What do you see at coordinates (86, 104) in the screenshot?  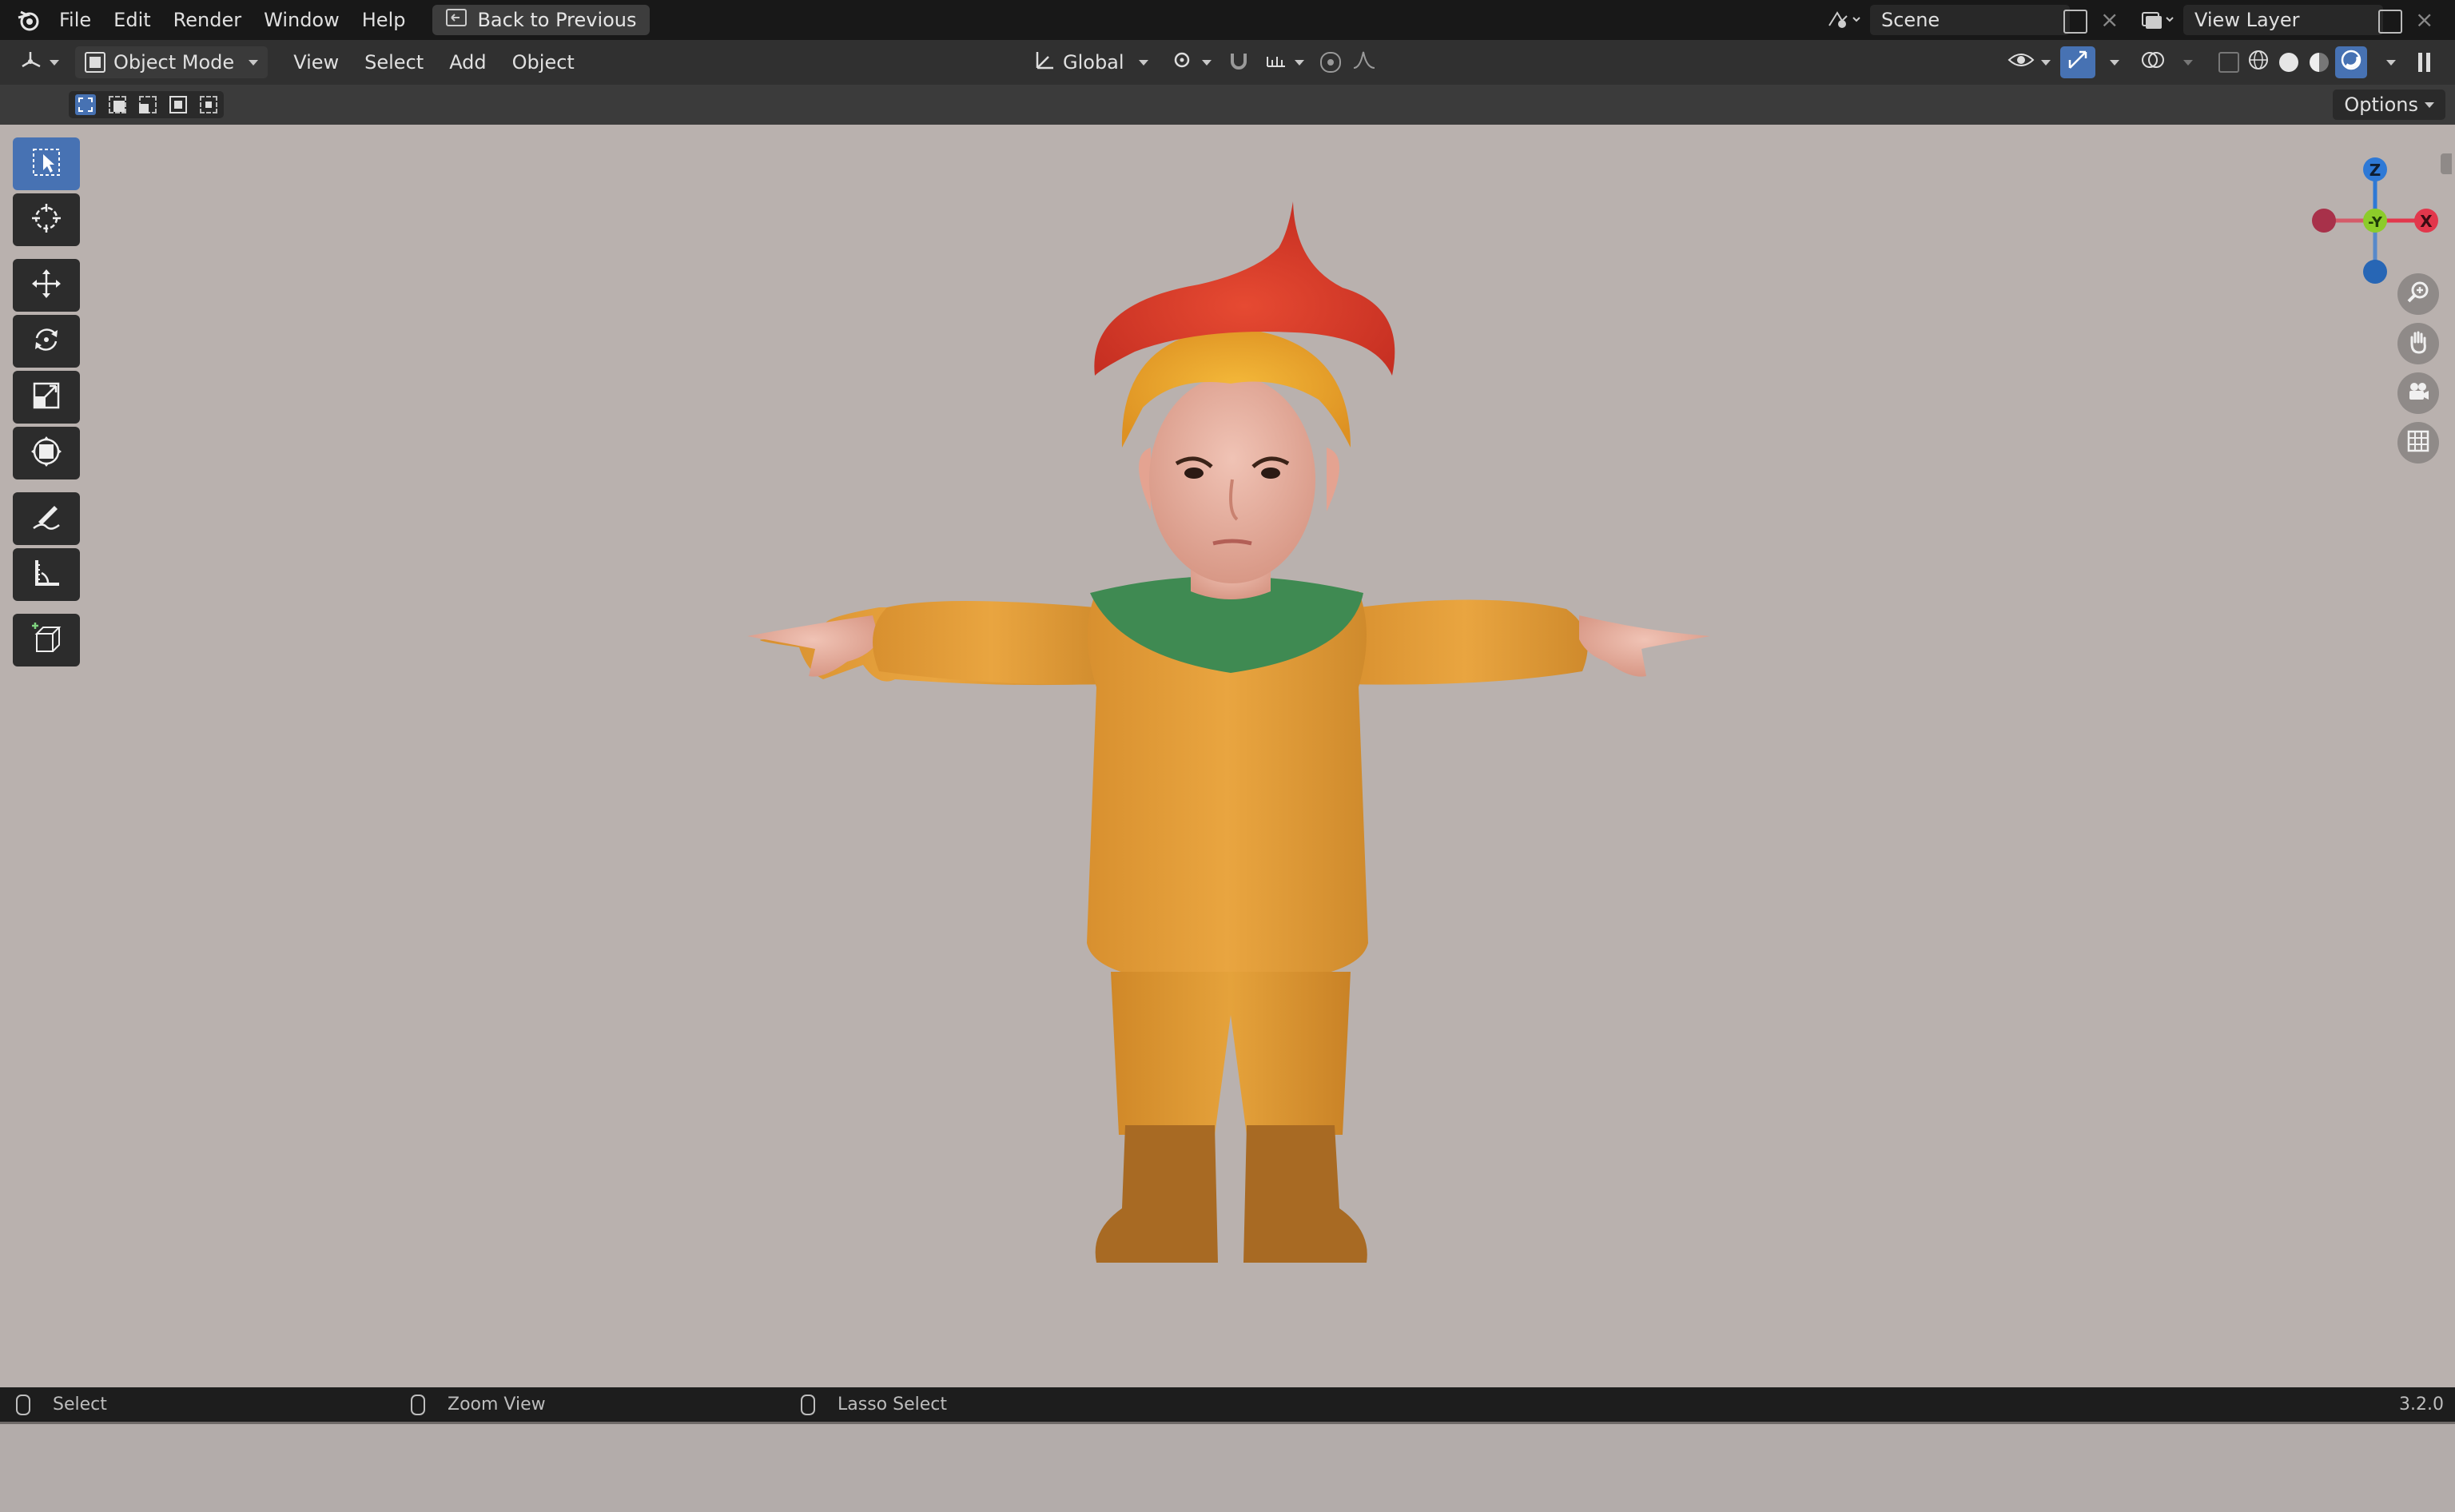 I see `select-new-icon` at bounding box center [86, 104].